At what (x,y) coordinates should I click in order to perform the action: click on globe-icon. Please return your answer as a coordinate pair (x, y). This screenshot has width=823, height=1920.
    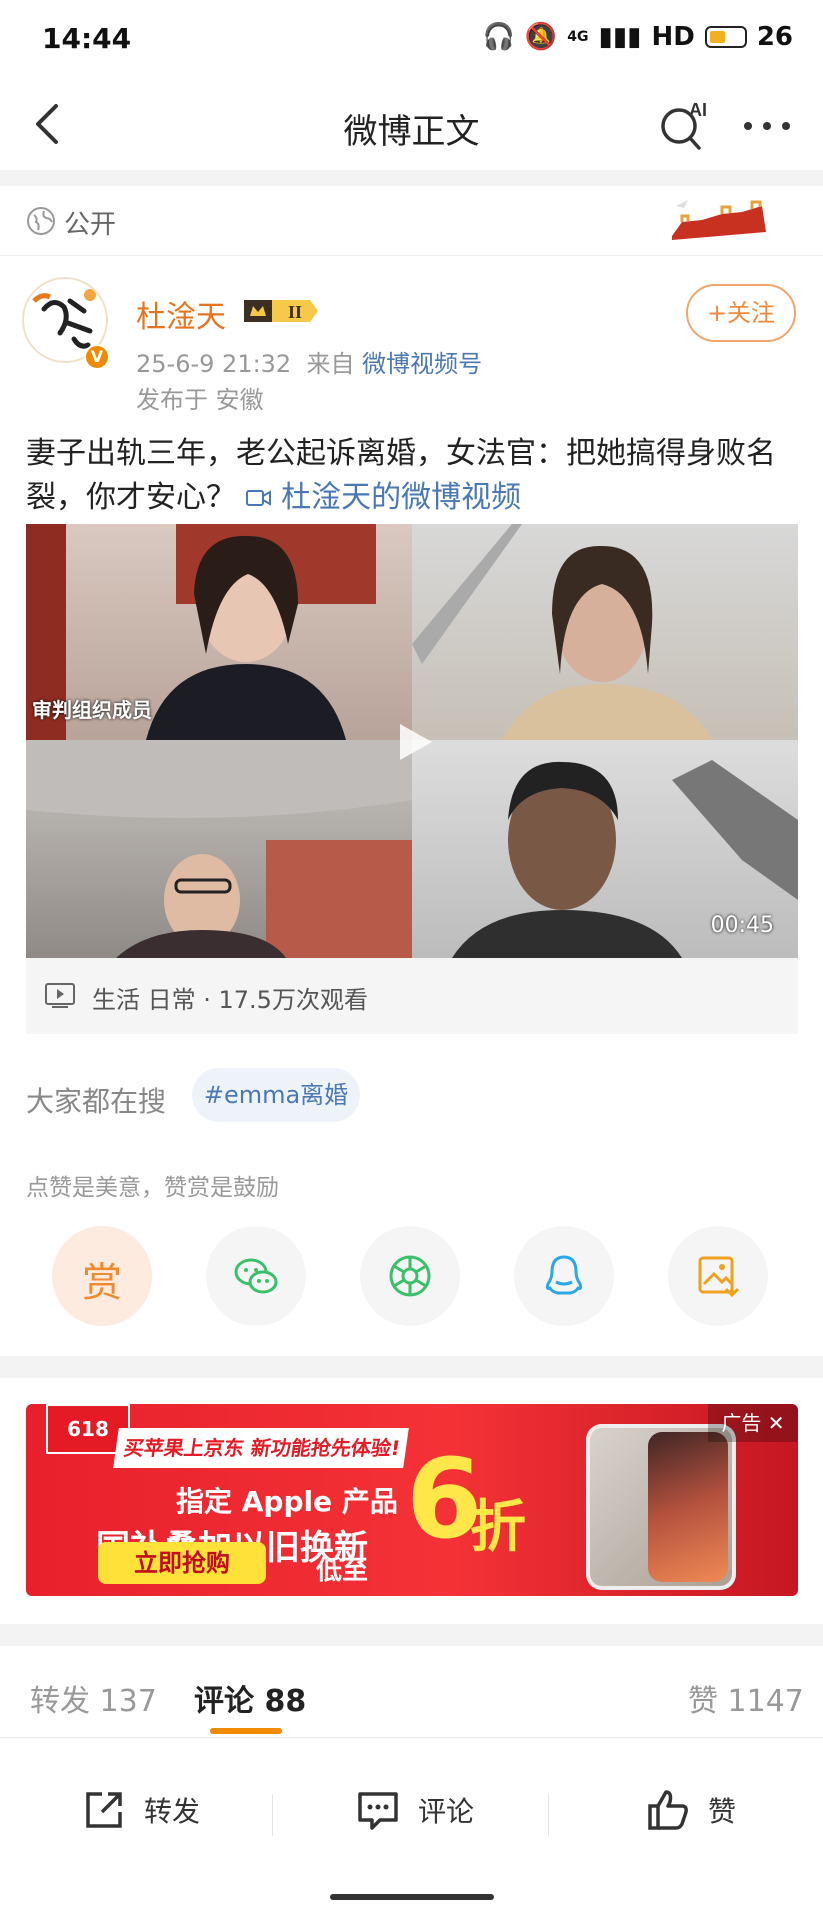
    Looking at the image, I should click on (41, 221).